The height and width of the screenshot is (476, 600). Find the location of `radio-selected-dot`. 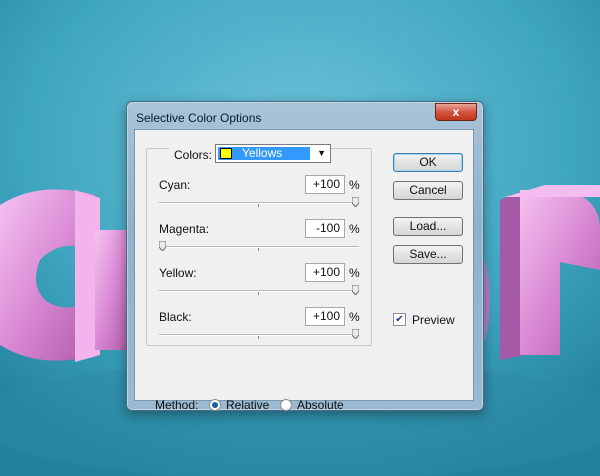

radio-selected-dot is located at coordinates (215, 405).